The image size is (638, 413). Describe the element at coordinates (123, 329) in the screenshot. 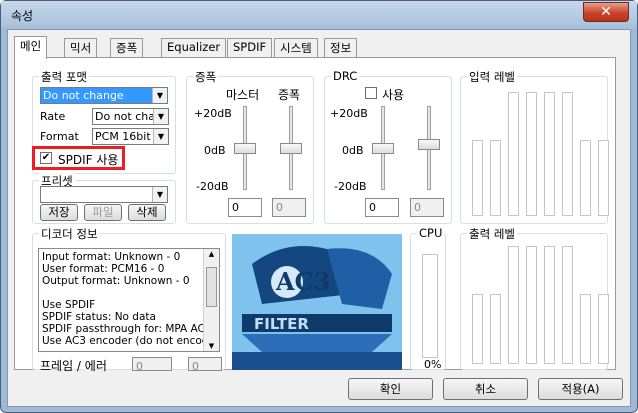

I see `decoder-line: SPDIF passthrough for: MPA AC` at that location.